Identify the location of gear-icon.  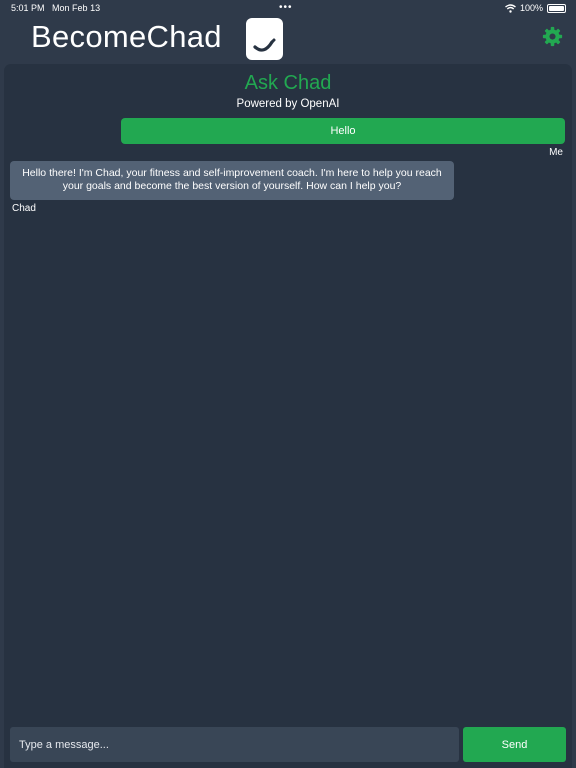
(552, 36).